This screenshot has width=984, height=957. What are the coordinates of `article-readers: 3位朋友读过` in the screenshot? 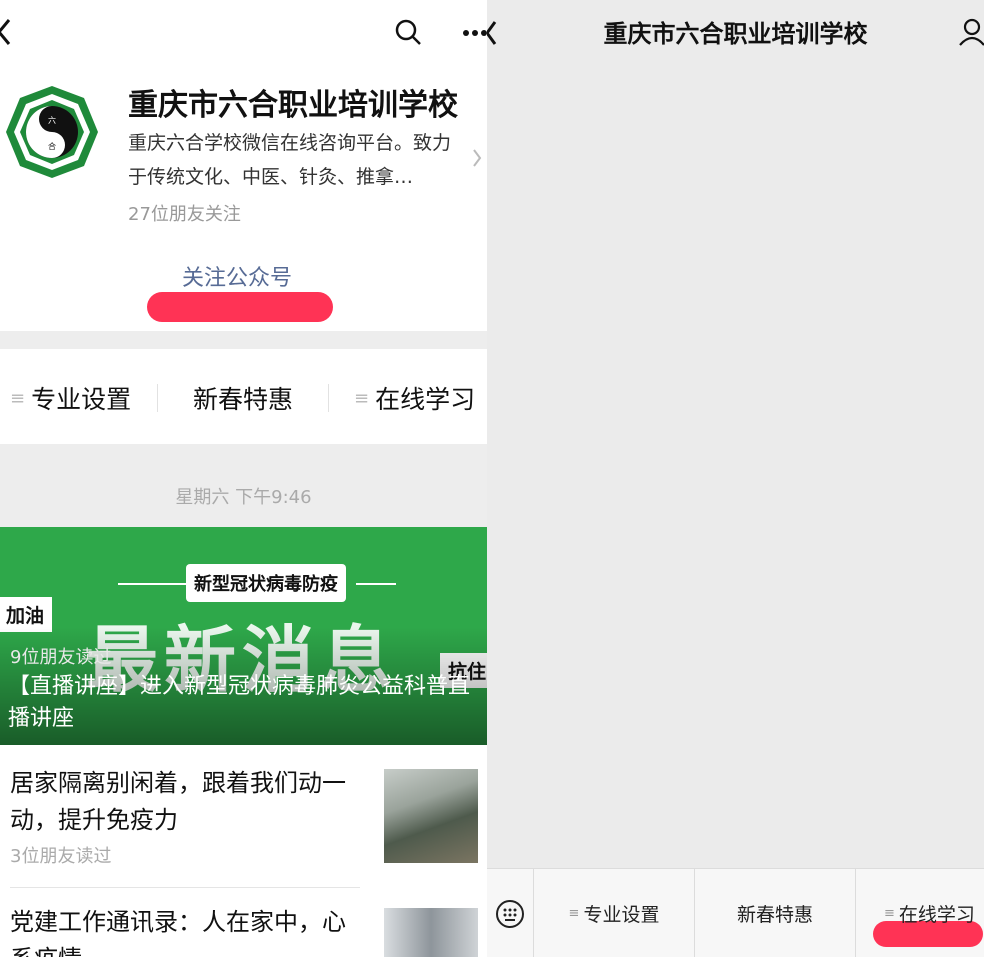 It's located at (61, 856).